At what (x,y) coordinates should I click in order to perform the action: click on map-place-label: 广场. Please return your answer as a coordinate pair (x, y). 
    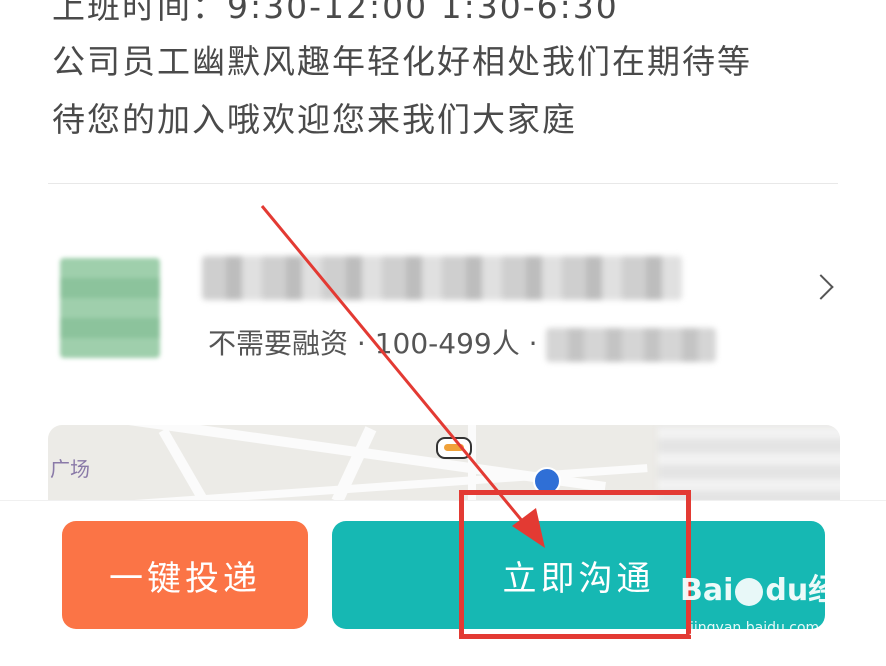
    Looking at the image, I should click on (70, 469).